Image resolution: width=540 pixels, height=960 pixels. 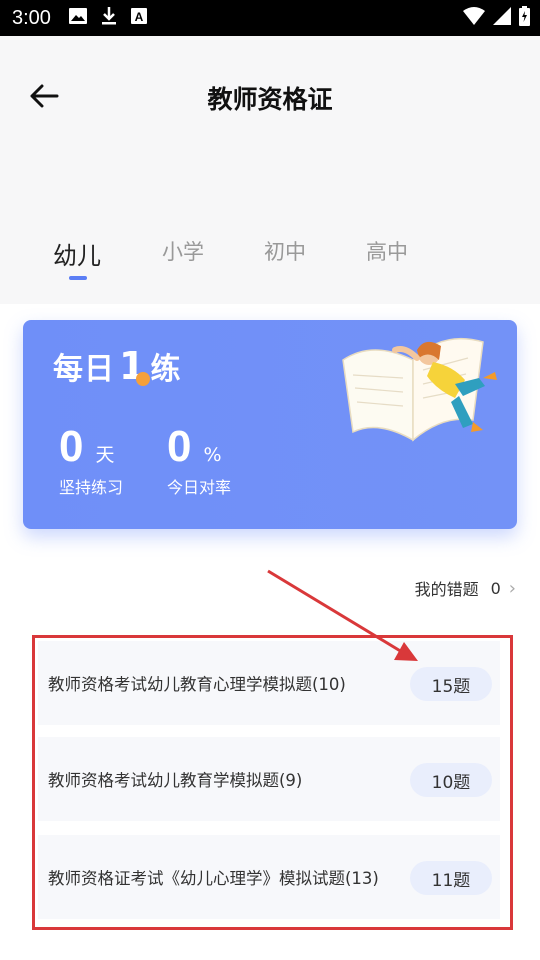 I want to click on status-icons-left: A, so click(x=107, y=18).